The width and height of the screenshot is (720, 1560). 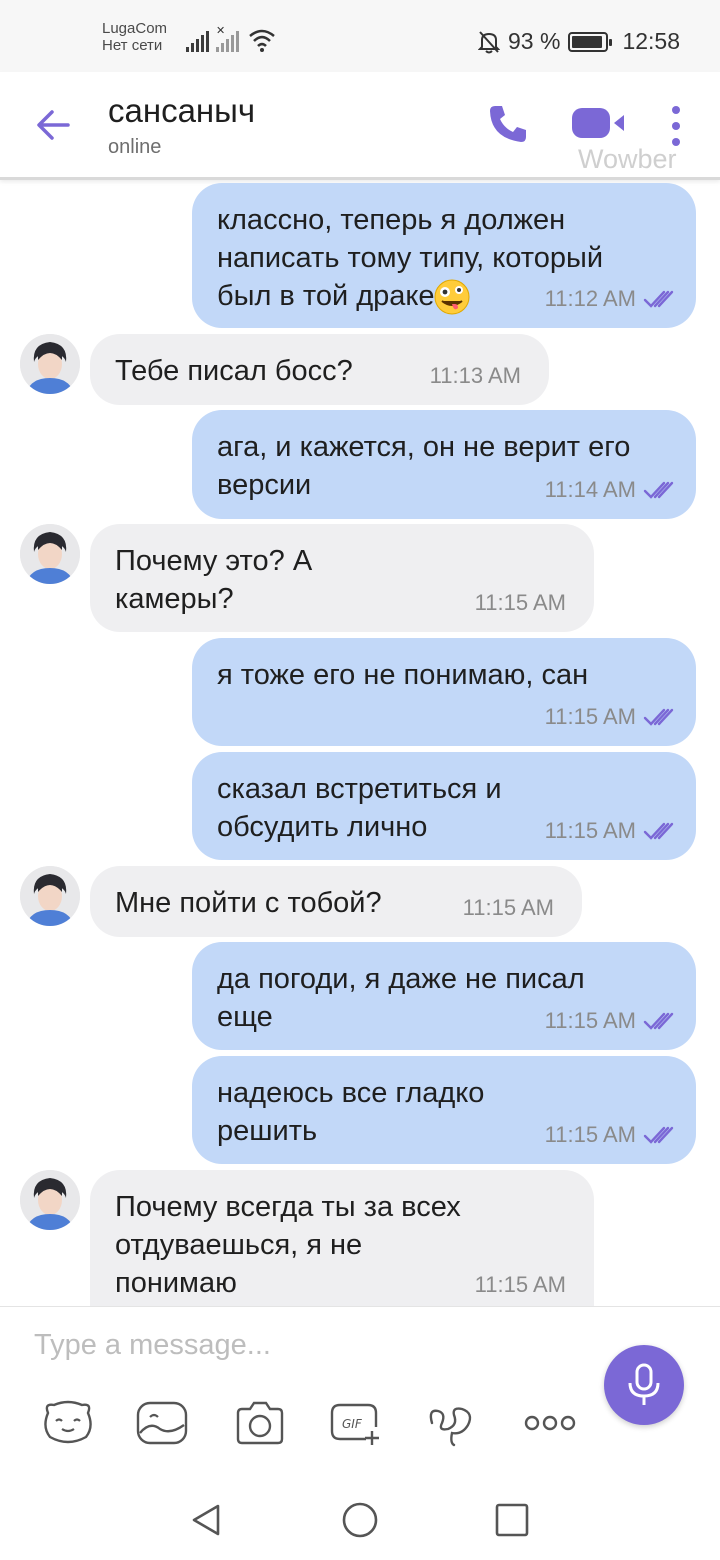 I want to click on zany-face-emoji-icon, so click(x=452, y=297).